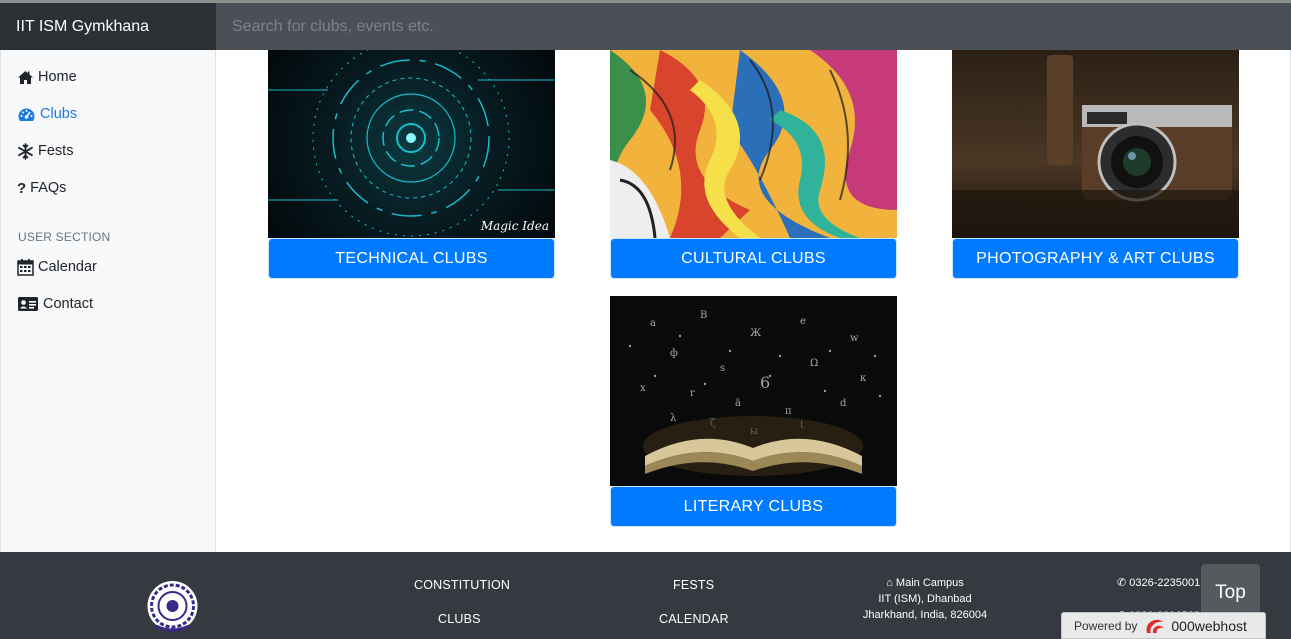  What do you see at coordinates (694, 619) in the screenshot?
I see `footer-link-calendar: CALENDAR` at bounding box center [694, 619].